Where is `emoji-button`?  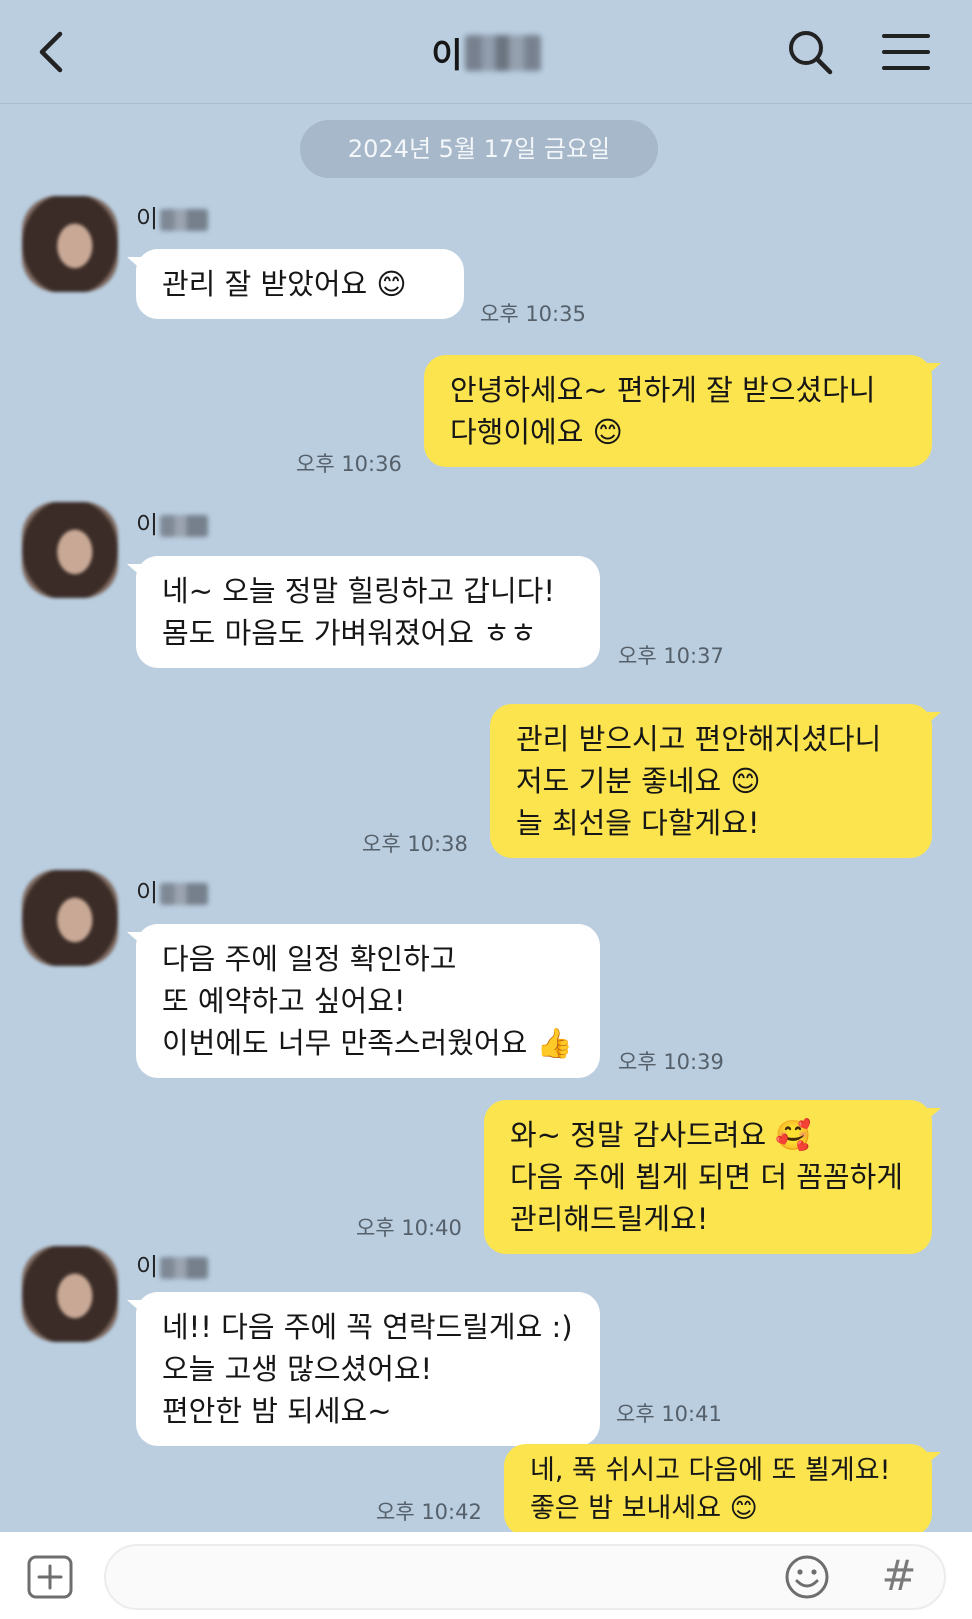 emoji-button is located at coordinates (807, 1577).